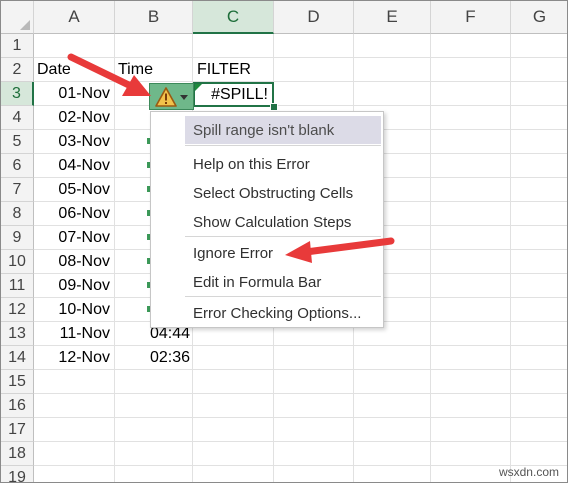 The width and height of the screenshot is (568, 483). Describe the element at coordinates (154, 17) in the screenshot. I see `column-header-b: B` at that location.